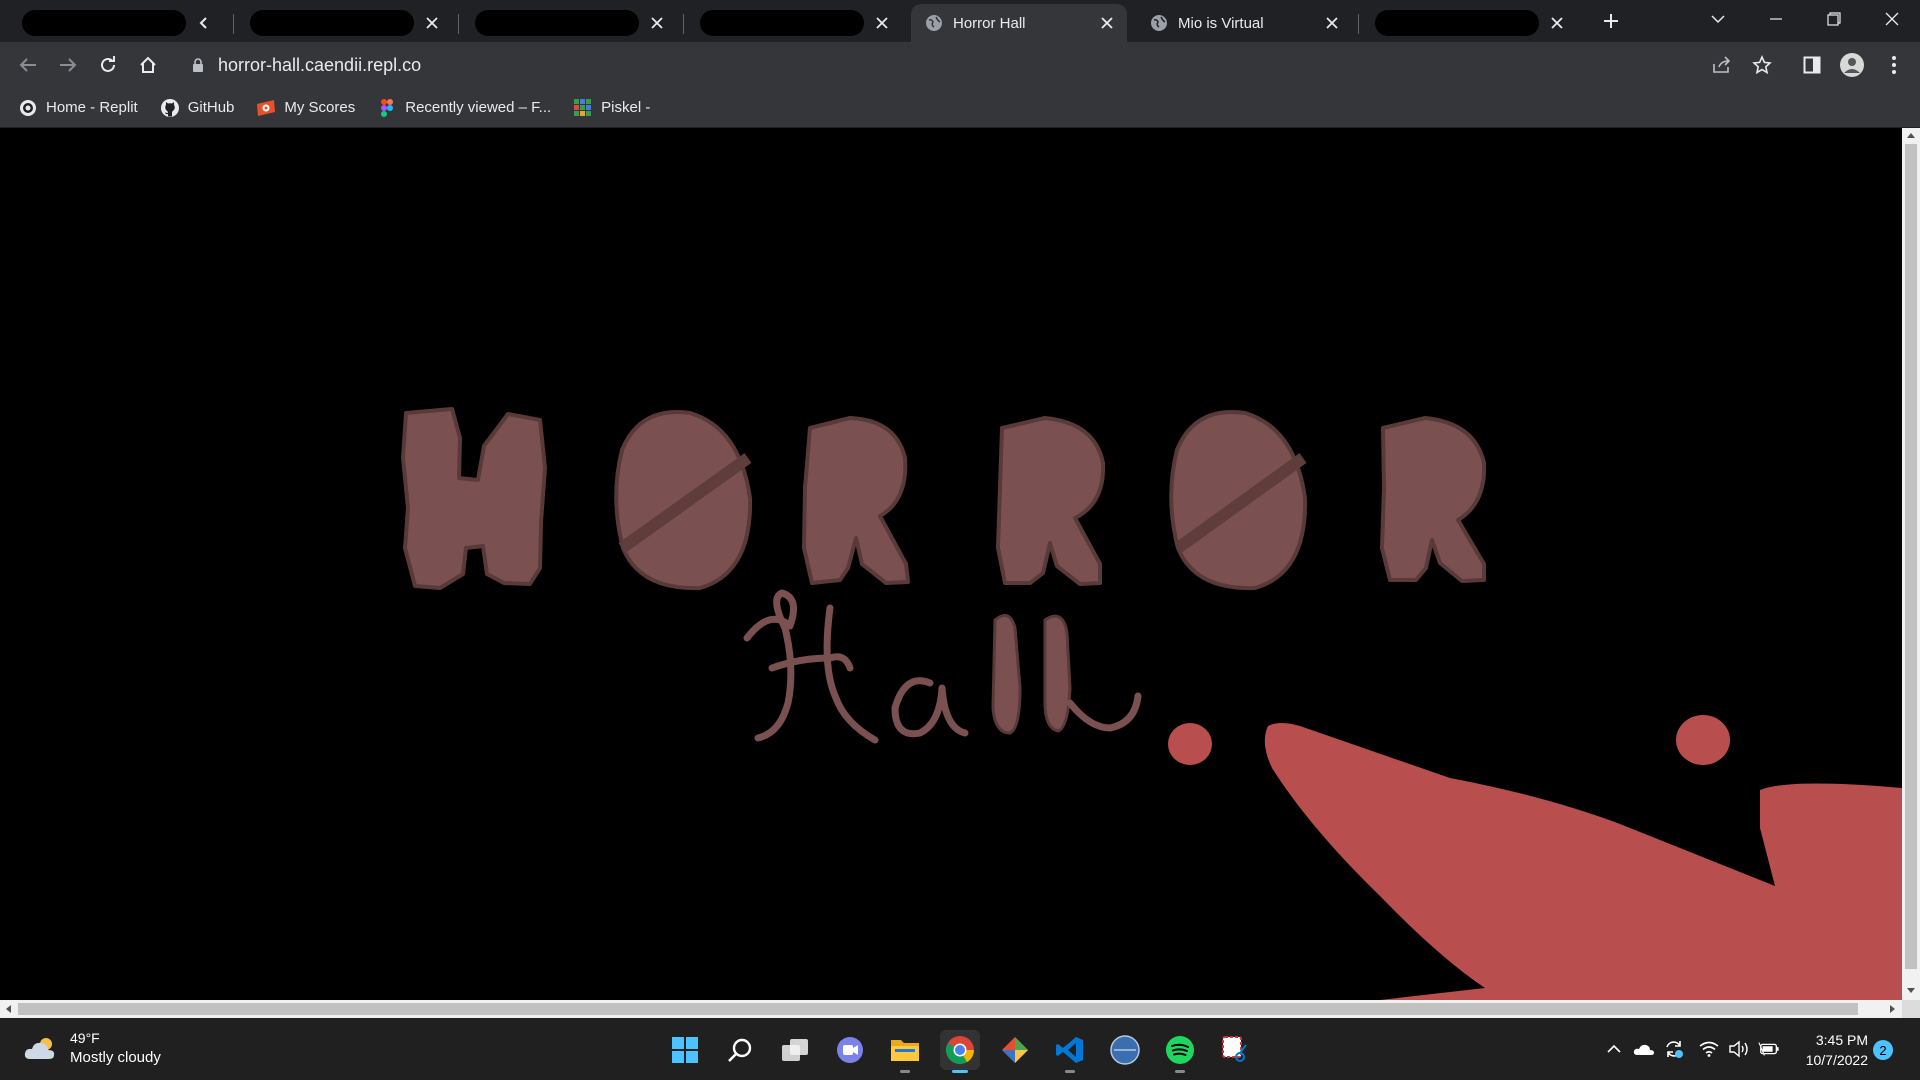  Describe the element at coordinates (1221, 23) in the screenshot. I see `tab-title: Mio is Virtual` at that location.